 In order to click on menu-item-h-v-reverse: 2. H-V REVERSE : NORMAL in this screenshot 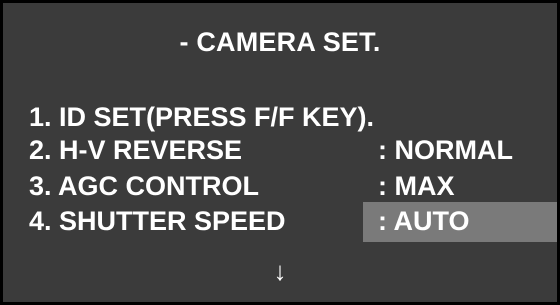, I will do `click(280, 151)`.